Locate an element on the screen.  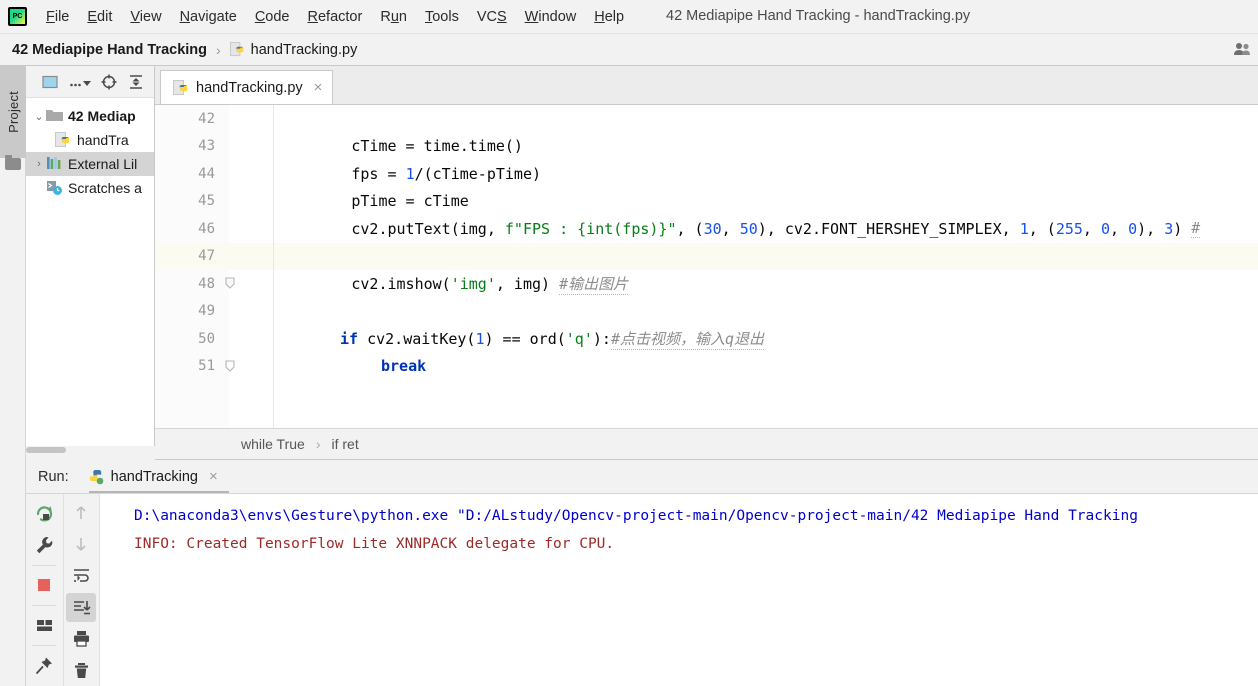
tree-item-label: Scratches a is located at coordinates (105, 188).